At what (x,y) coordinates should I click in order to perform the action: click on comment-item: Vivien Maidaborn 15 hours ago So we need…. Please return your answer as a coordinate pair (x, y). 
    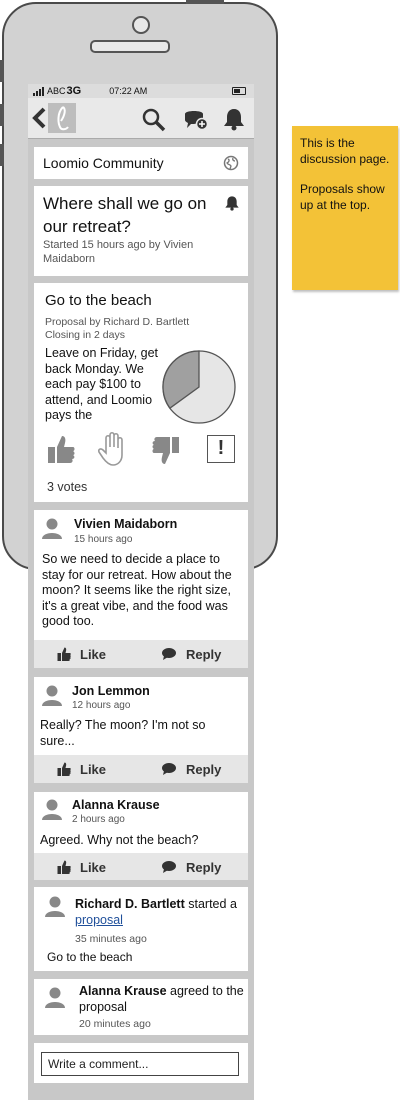
    Looking at the image, I should click on (141, 589).